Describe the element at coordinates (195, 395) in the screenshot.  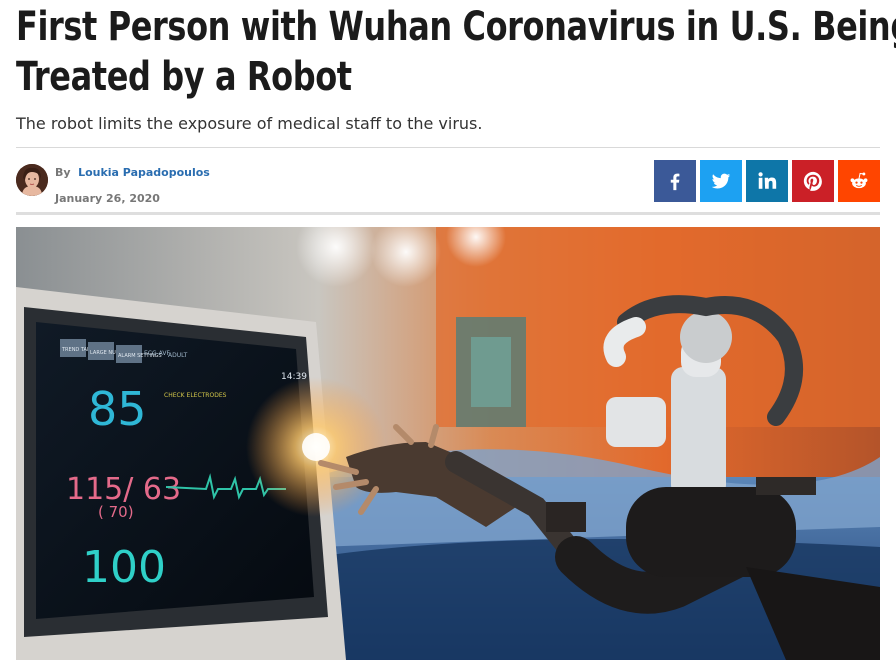
I see `svg-text: CHECK ELECTRODES` at that location.